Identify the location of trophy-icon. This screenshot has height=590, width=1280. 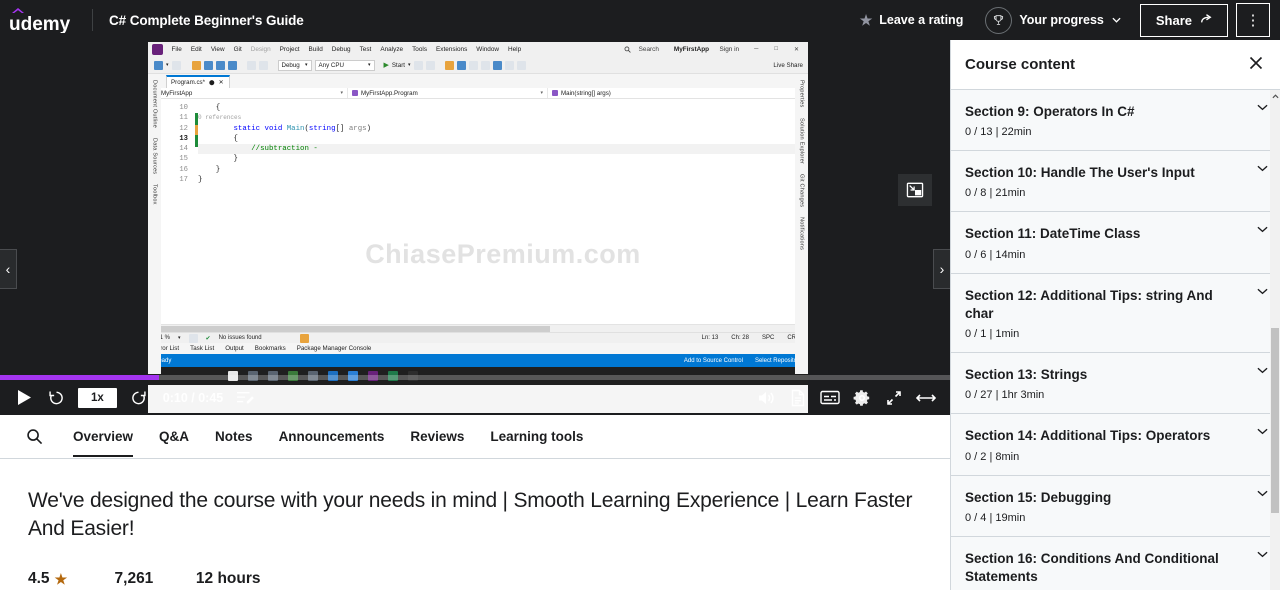
(999, 20).